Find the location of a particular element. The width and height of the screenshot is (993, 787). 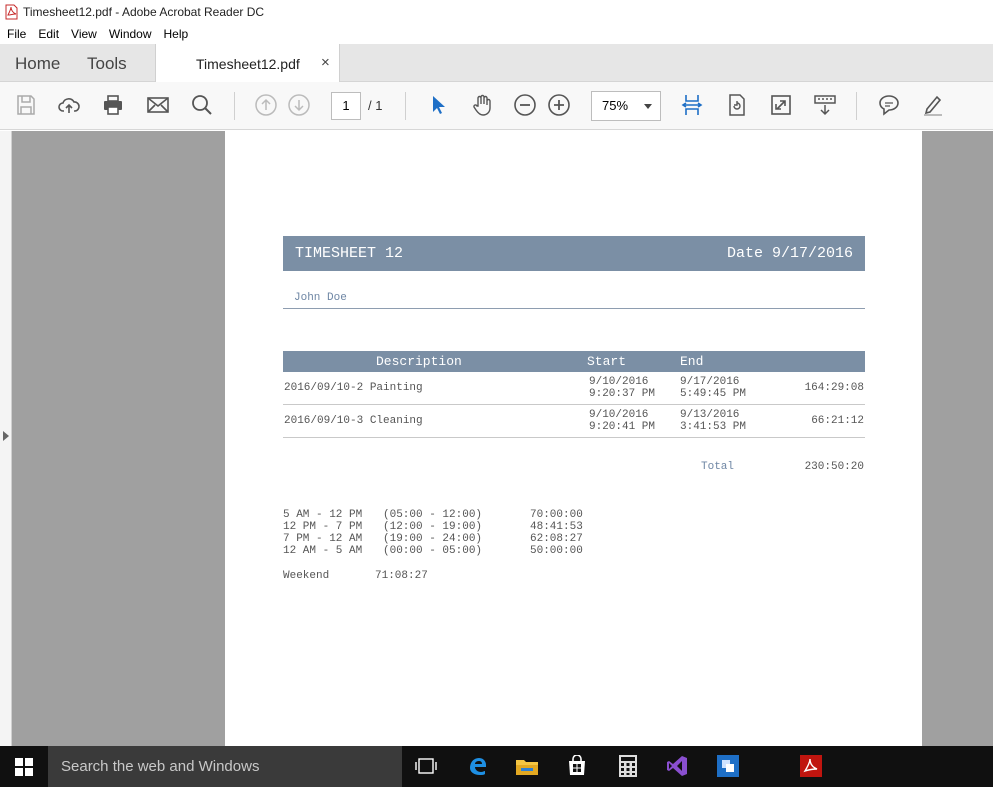

tab-row: Home Tools Timesheet12.pdf × is located at coordinates (496, 63).